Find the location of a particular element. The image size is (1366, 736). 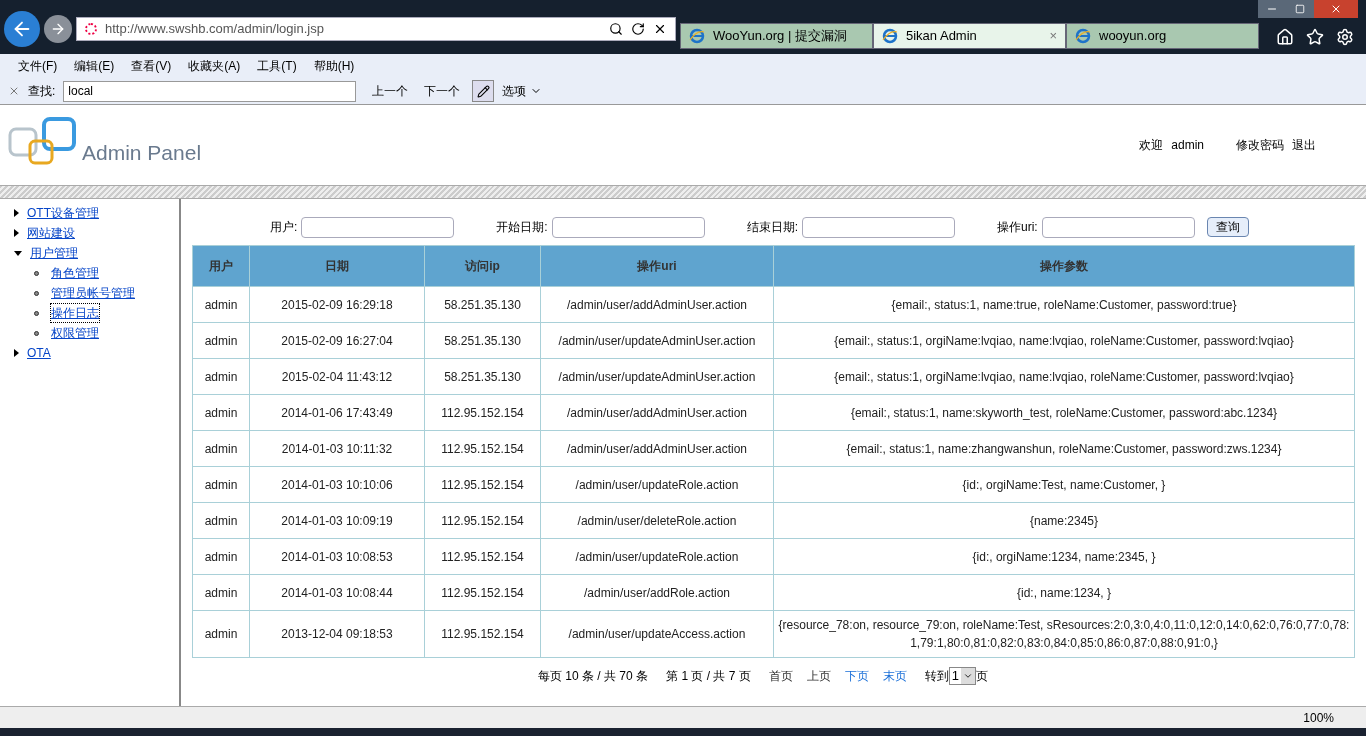

maximize-icon is located at coordinates (1300, 9).